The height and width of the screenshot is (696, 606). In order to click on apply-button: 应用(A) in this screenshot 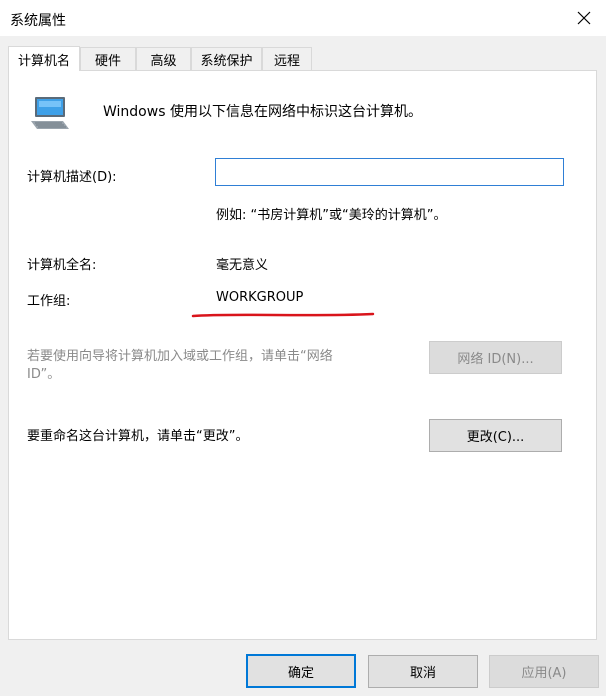, I will do `click(544, 671)`.